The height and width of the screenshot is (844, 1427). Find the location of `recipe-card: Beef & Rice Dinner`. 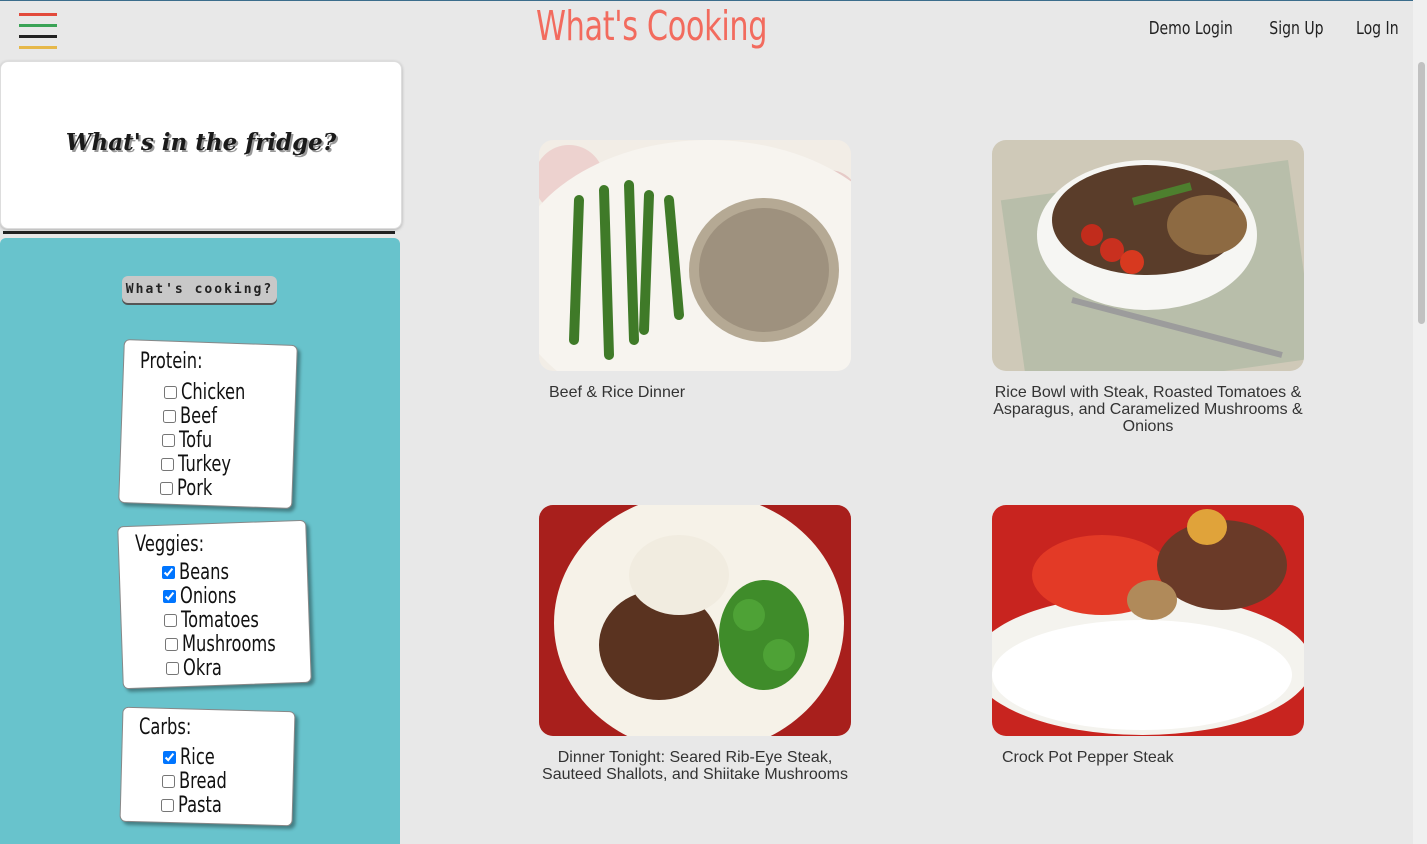

recipe-card: Beef & Rice Dinner is located at coordinates (695, 270).